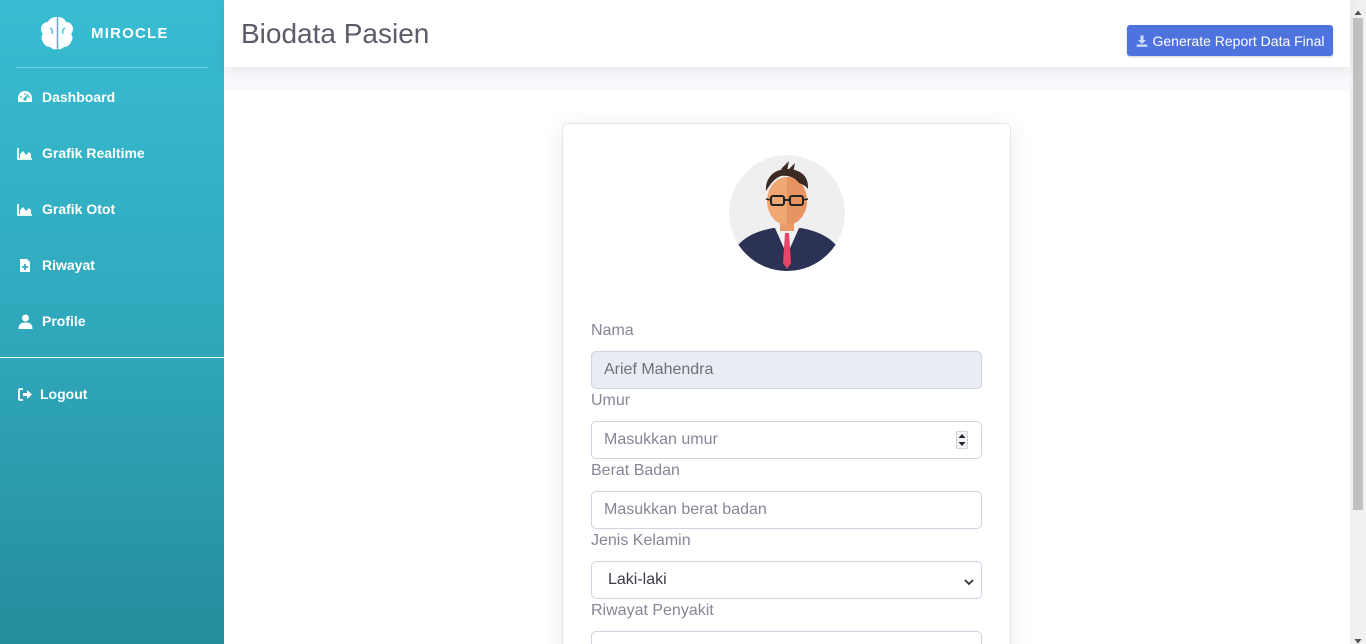 This screenshot has width=1366, height=644. I want to click on riwayat-field, so click(786, 637).